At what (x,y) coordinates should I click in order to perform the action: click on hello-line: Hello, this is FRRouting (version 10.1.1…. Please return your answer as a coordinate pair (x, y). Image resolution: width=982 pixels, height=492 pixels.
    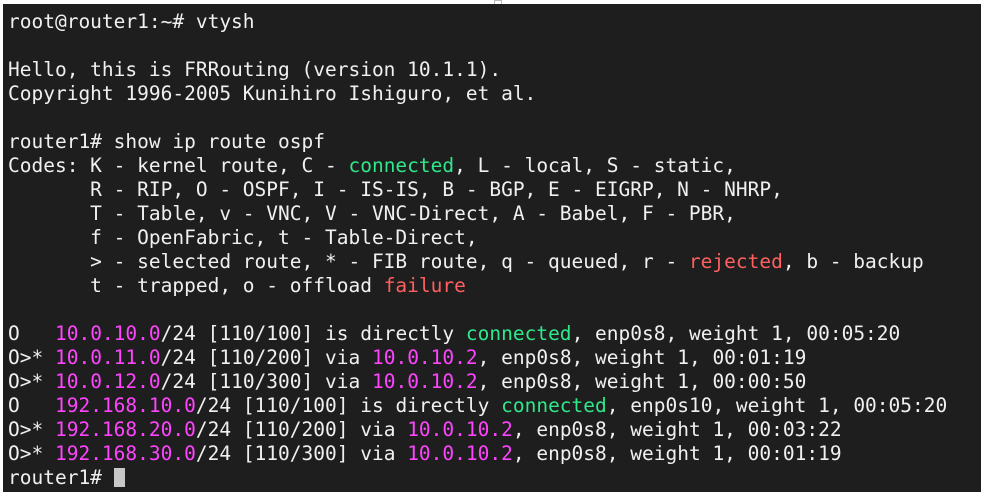
    Looking at the image, I should click on (255, 69).